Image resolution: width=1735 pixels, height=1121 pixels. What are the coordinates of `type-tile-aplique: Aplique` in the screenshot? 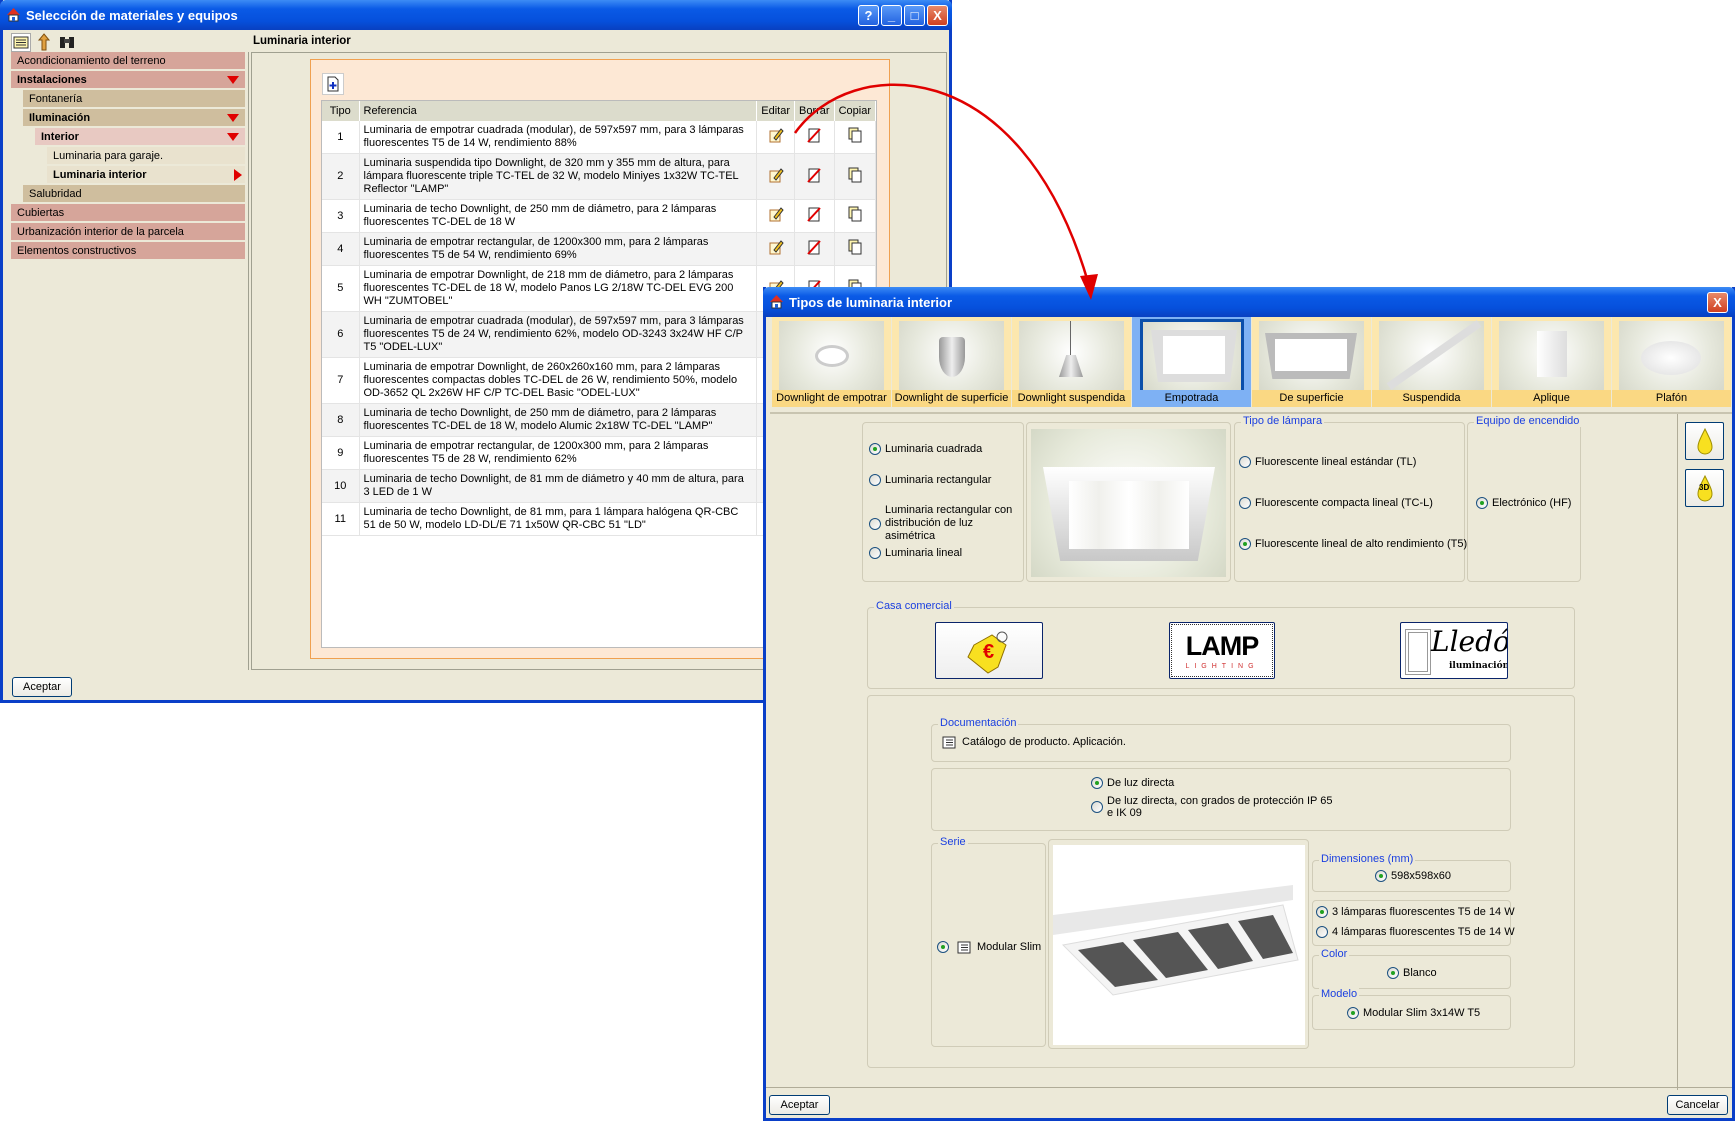 It's located at (1551, 362).